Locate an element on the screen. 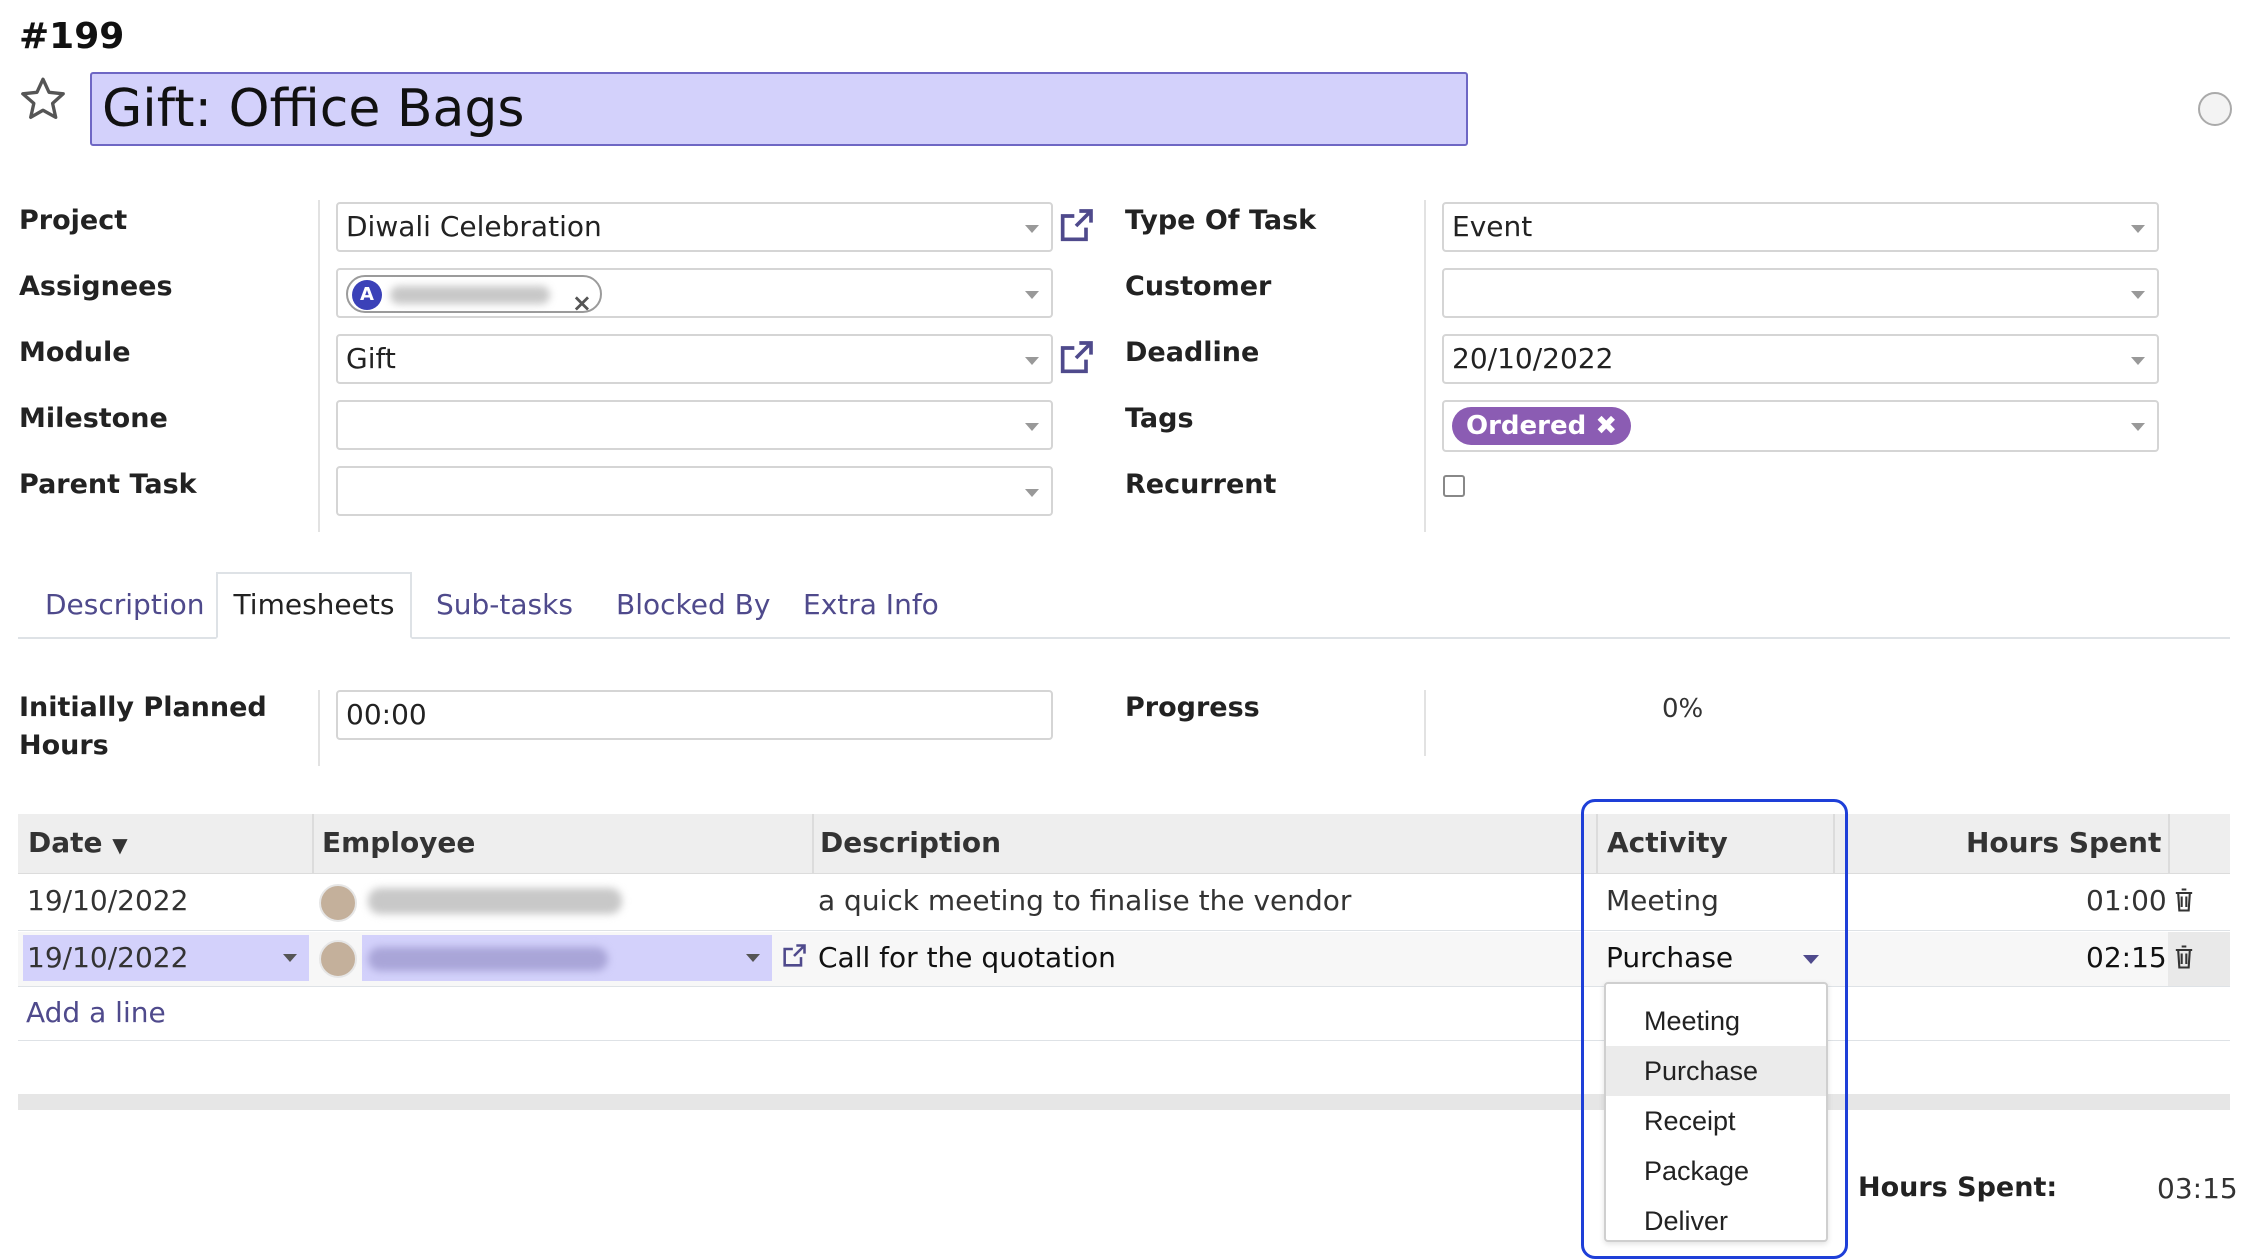 This screenshot has height=1259, width=2242. activity-column-highlight is located at coordinates (1714, 1029).